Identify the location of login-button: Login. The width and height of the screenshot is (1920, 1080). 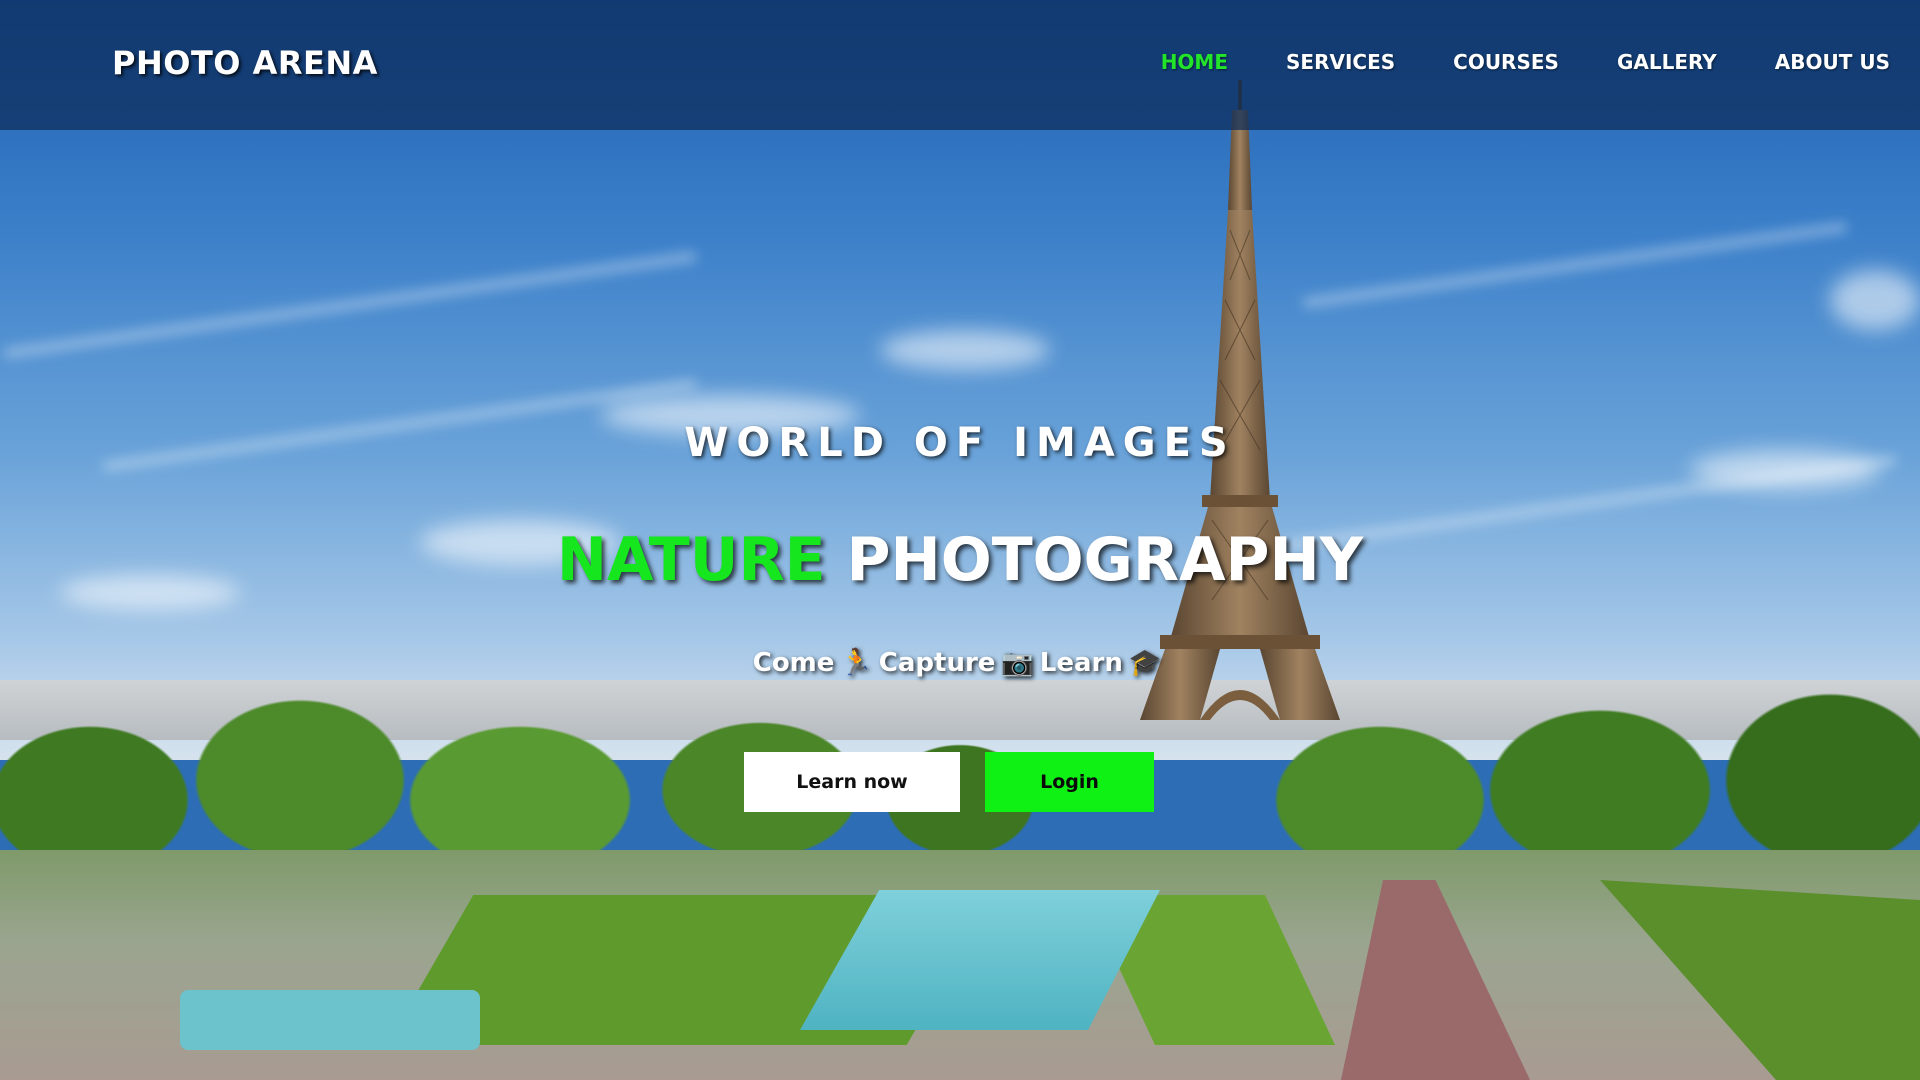
(1069, 782).